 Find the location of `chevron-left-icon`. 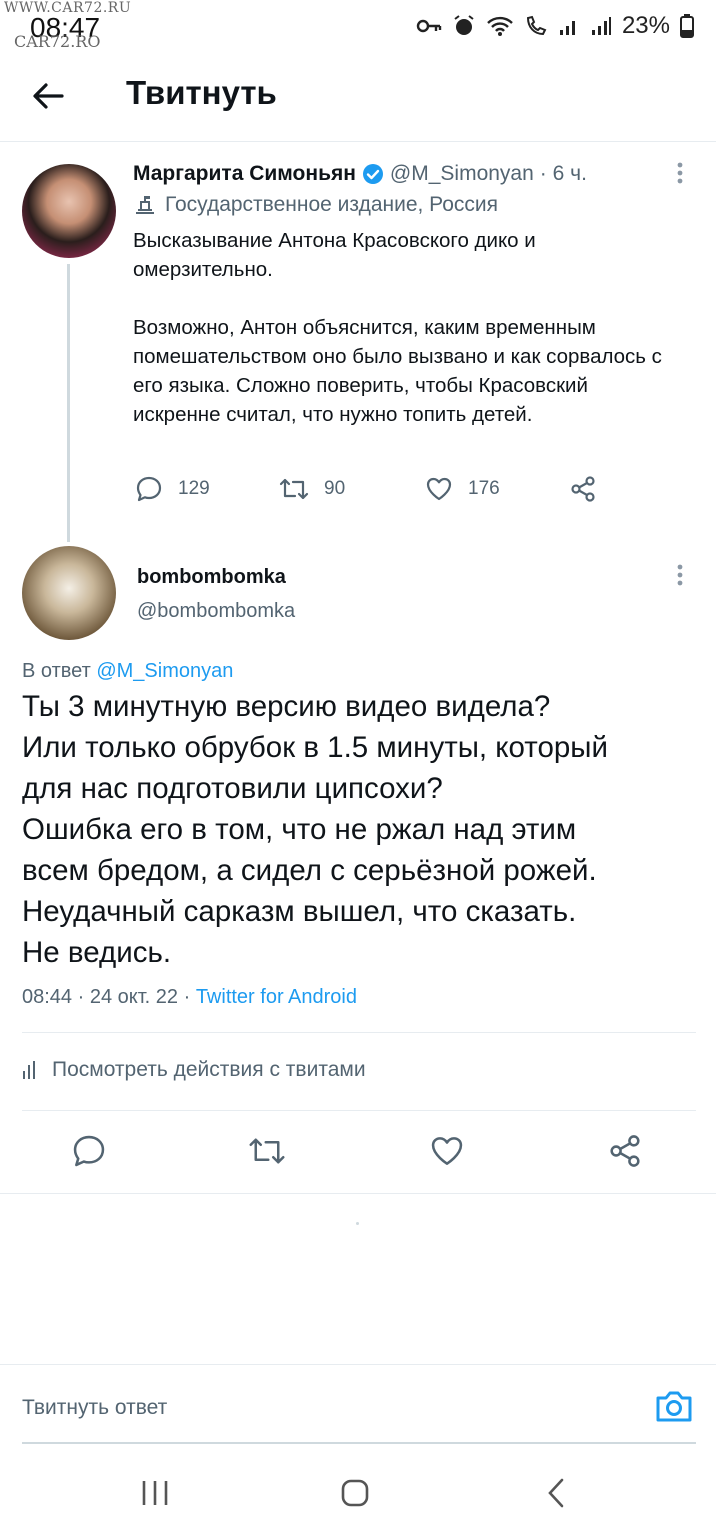

chevron-left-icon is located at coordinates (556, 1493).